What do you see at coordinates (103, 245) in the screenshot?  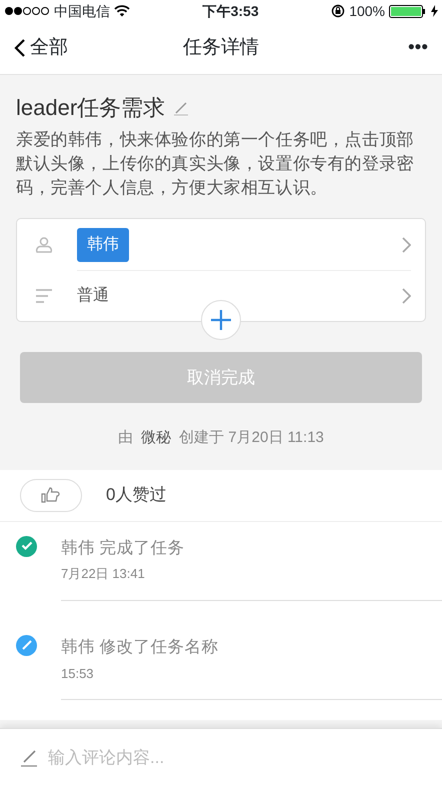 I see `assignee-tag: 韩伟` at bounding box center [103, 245].